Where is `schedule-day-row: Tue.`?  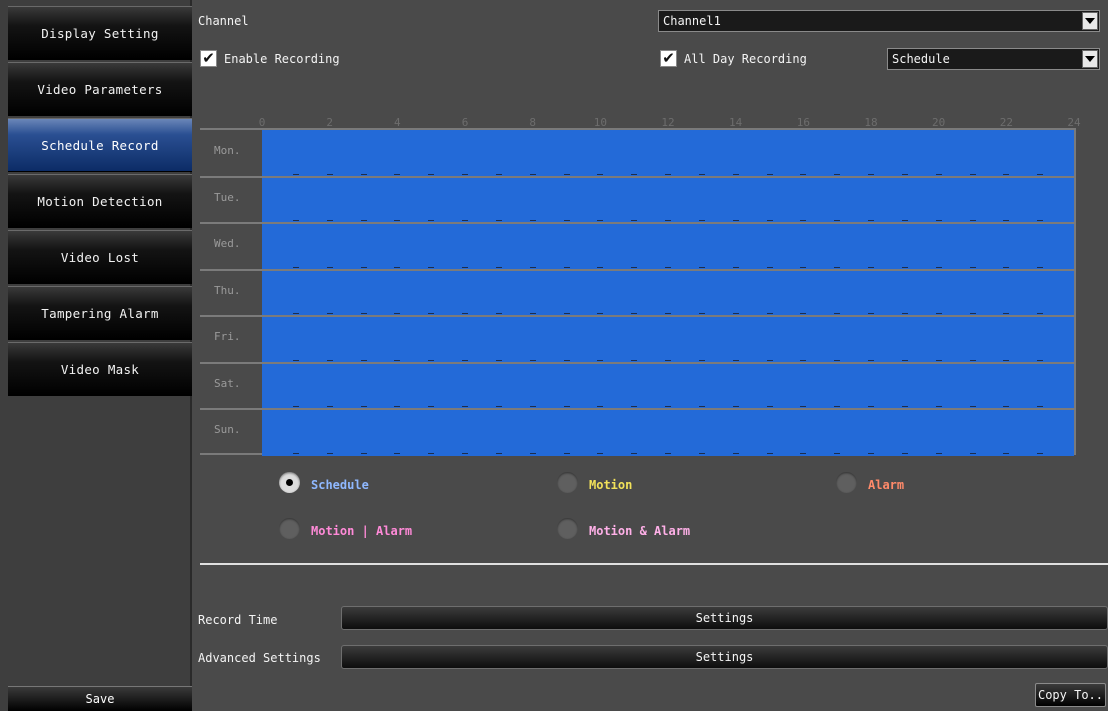
schedule-day-row: Tue. is located at coordinates (637, 199).